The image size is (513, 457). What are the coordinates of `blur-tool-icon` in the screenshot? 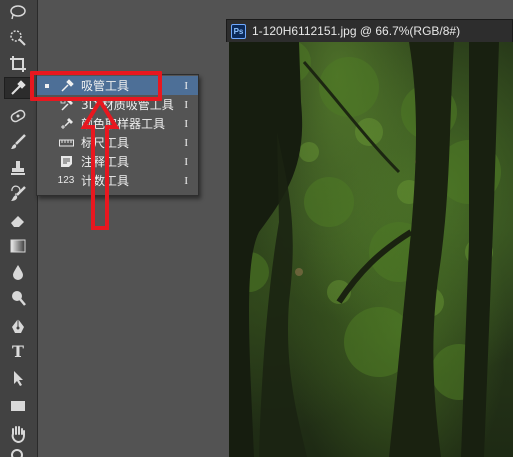 It's located at (18, 272).